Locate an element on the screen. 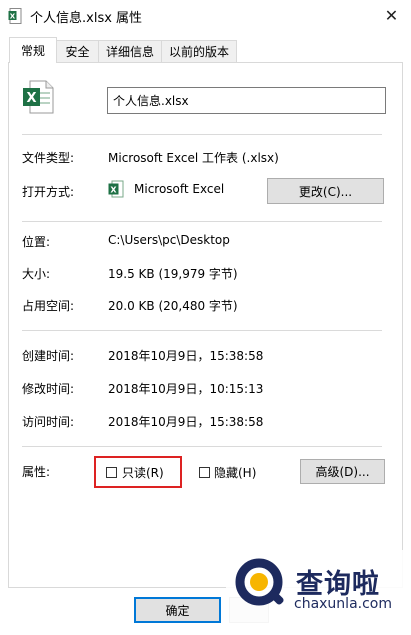  window-title: 个人信息.xlsx 属性 is located at coordinates (86, 18).